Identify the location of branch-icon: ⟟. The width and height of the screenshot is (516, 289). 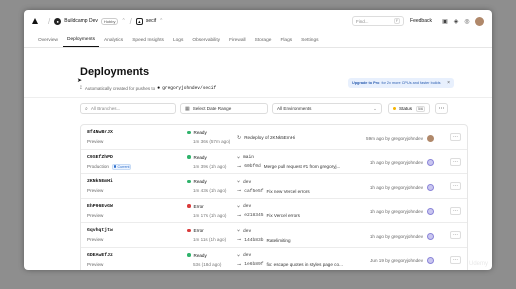
(81, 88).